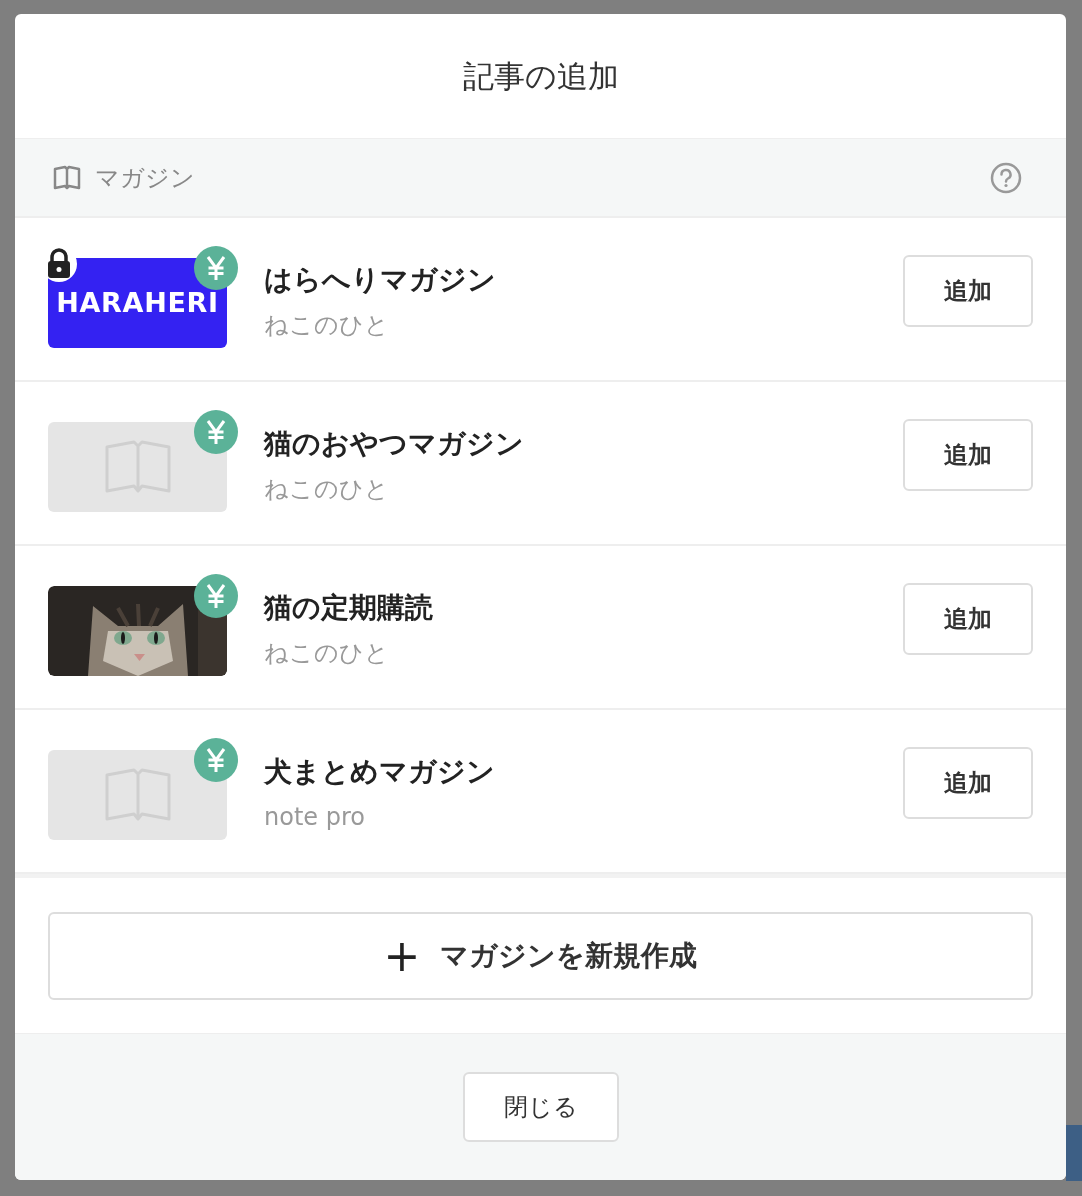 The height and width of the screenshot is (1196, 1082). What do you see at coordinates (380, 280) in the screenshot?
I see `magazine-title: はらへりマガジン` at bounding box center [380, 280].